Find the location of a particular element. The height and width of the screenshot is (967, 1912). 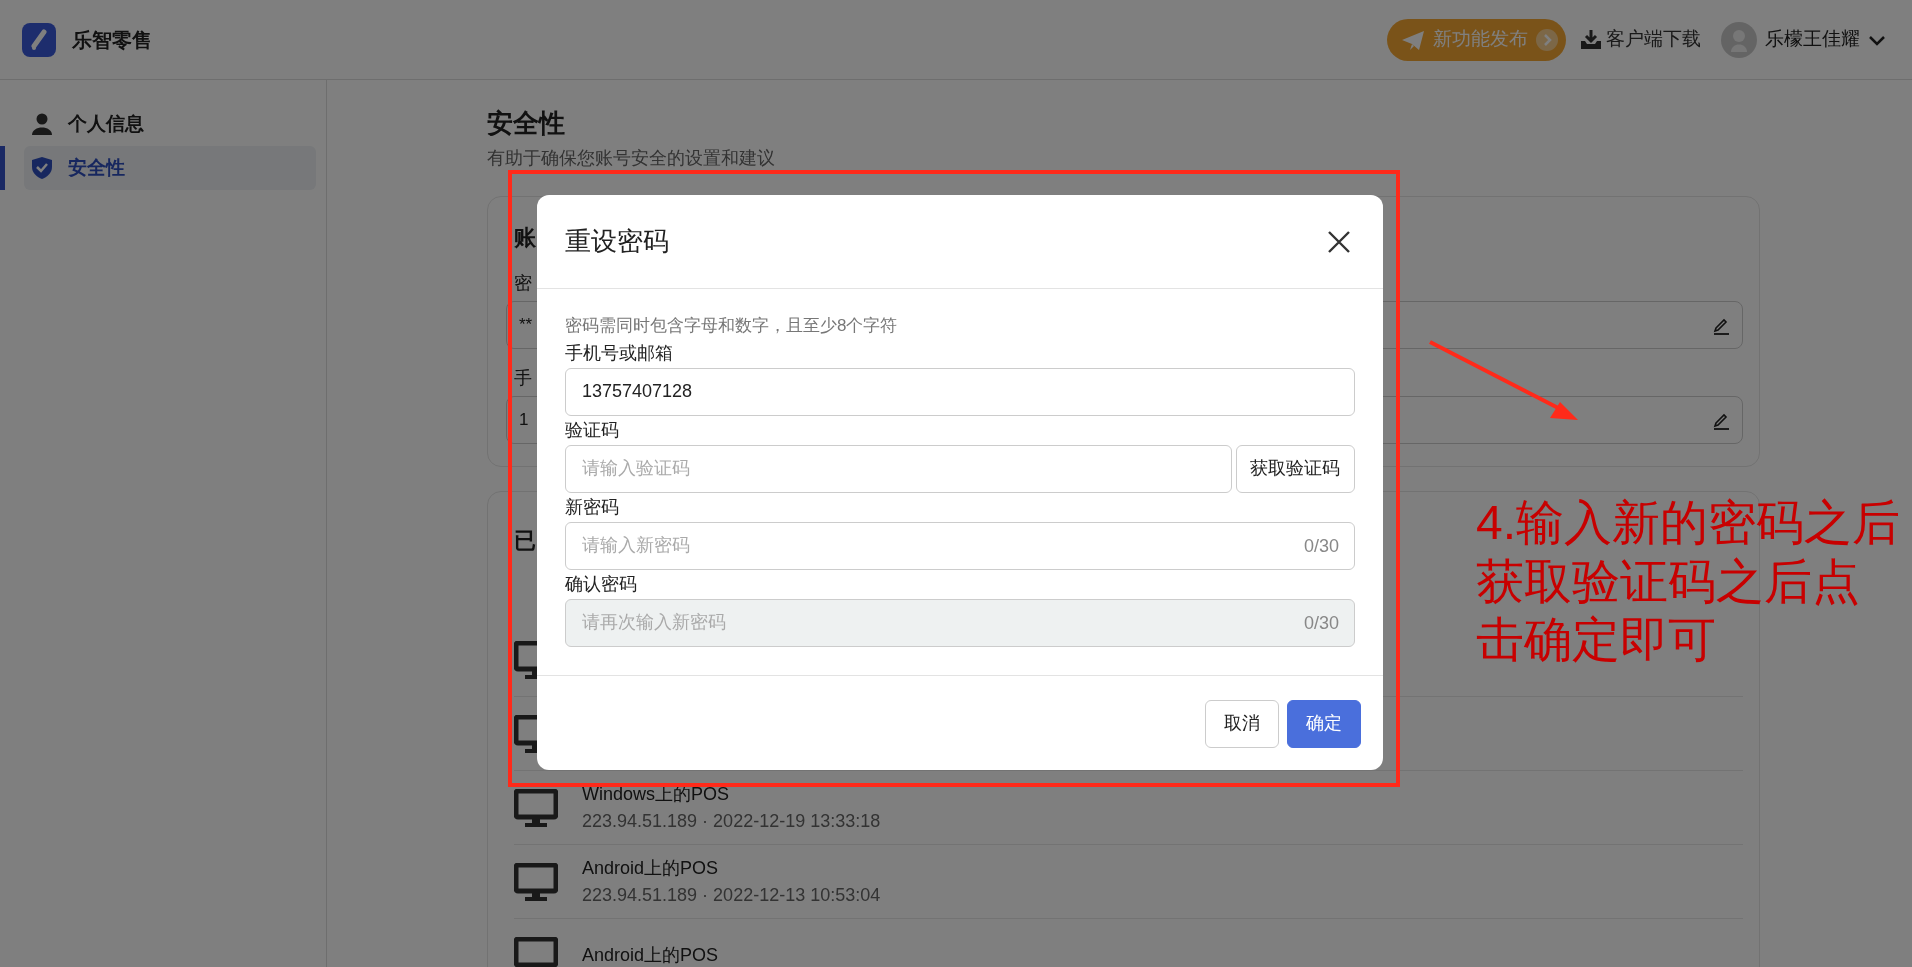

user-menu: 乐檬王佳耀 is located at coordinates (1803, 39).